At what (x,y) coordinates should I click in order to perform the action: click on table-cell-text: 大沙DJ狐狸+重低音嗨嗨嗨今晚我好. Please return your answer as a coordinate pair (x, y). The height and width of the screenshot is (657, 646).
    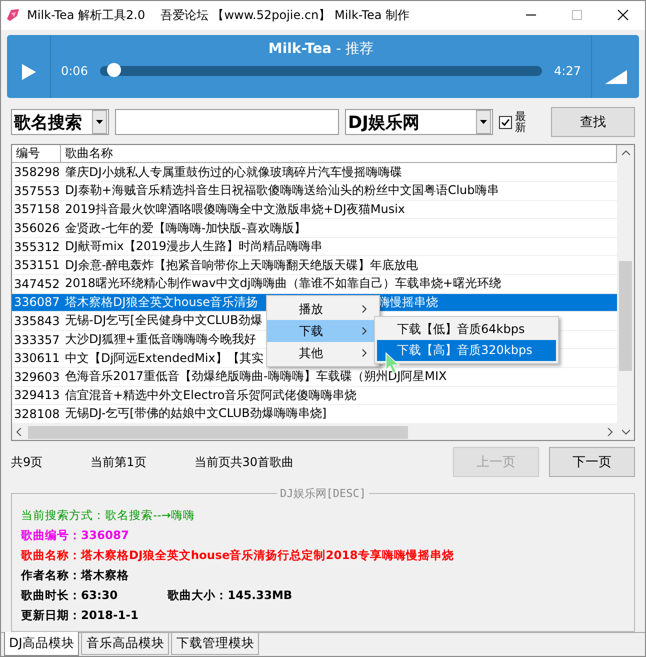
    Looking at the image, I should click on (160, 339).